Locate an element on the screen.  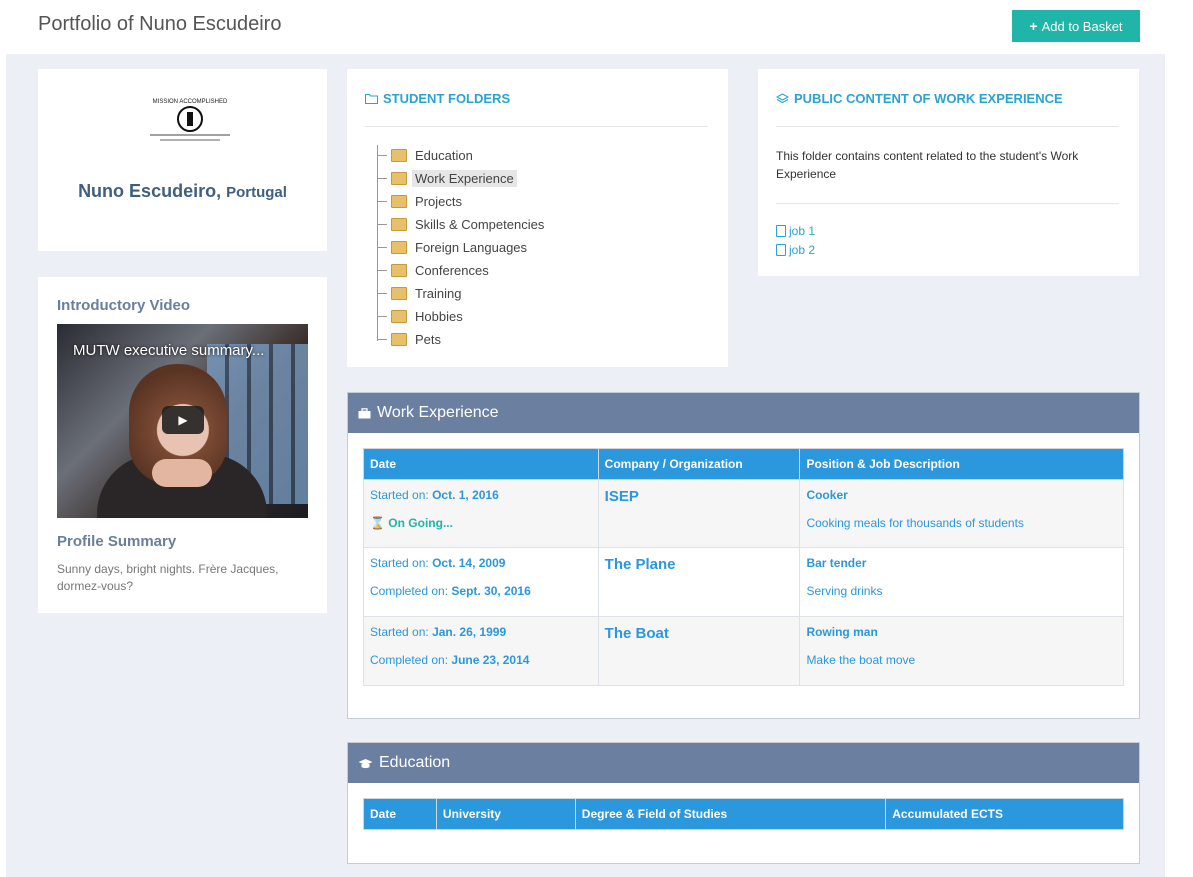
folder-label: Projects is located at coordinates (438, 201).